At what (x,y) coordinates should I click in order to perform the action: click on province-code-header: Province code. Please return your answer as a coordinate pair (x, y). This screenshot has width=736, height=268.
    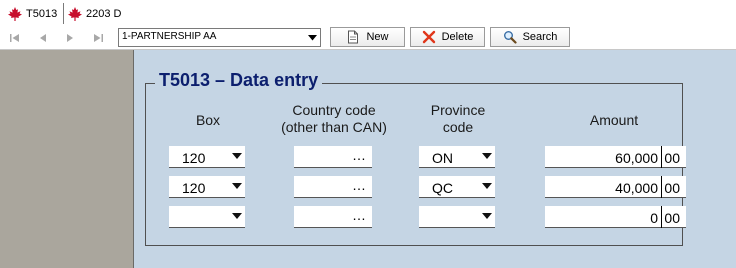
    Looking at the image, I should click on (458, 119).